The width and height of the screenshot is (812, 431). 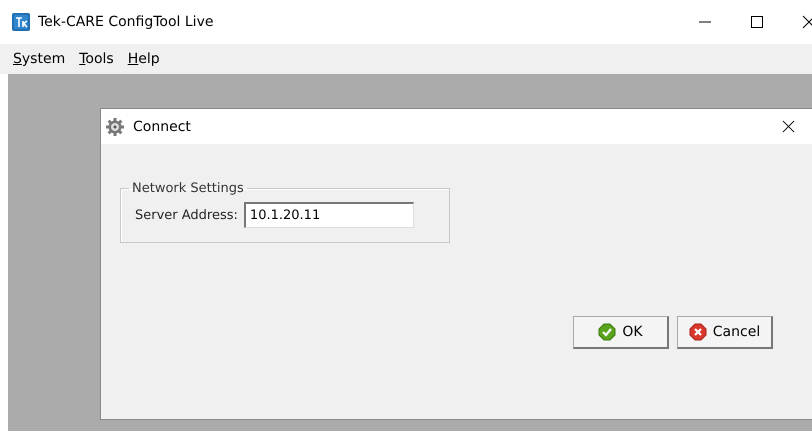 What do you see at coordinates (39, 59) in the screenshot?
I see `menu-item: System` at bounding box center [39, 59].